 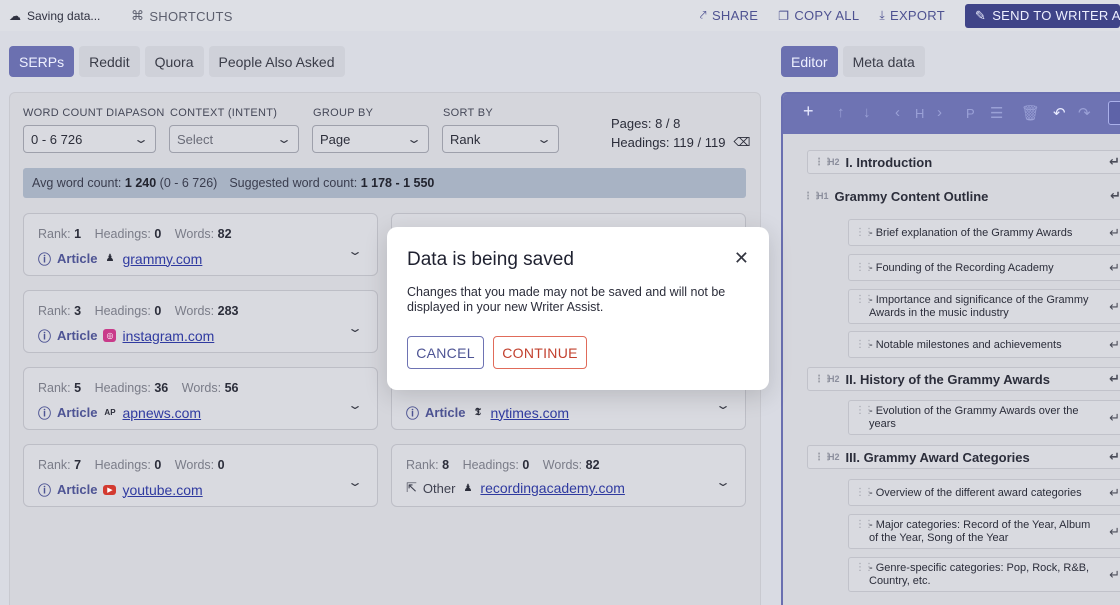 What do you see at coordinates (174, 61) in the screenshot?
I see `tab-quora: Quora` at bounding box center [174, 61].